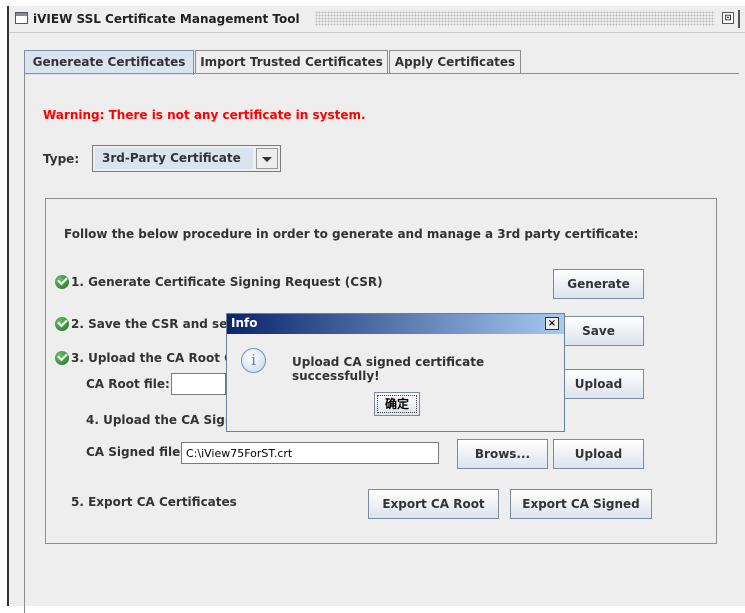 This screenshot has height=613, width=745. What do you see at coordinates (291, 61) in the screenshot?
I see `tab-import-trusted-certificates: Import Trusted Certificates` at bounding box center [291, 61].